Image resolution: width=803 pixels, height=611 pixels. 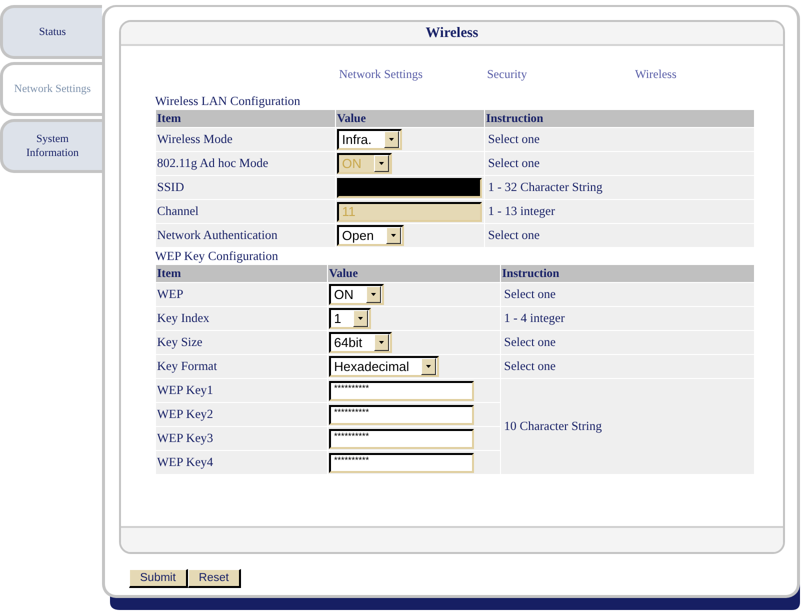 I want to click on nav-link: Wireless, so click(x=709, y=74).